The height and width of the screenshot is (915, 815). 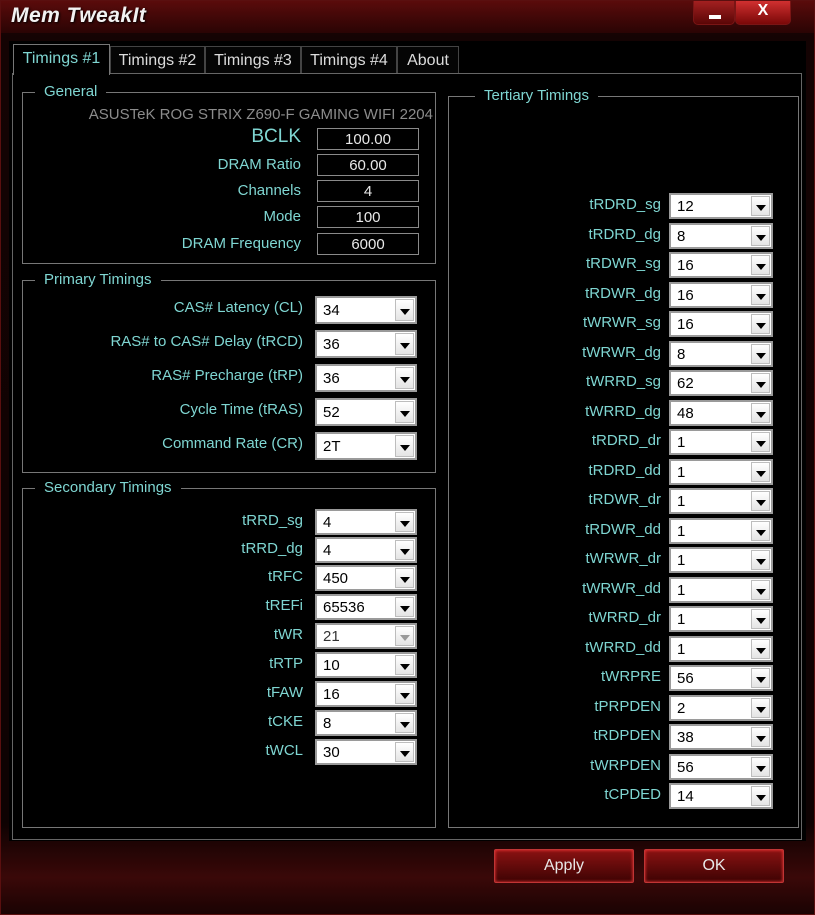 I want to click on tertiary-combo-value-trdwr-dg: 16, so click(x=685, y=295).